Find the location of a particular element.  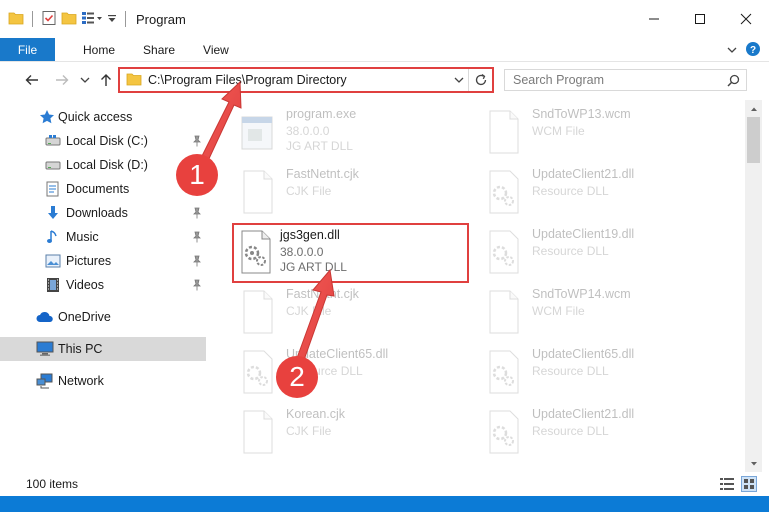

back-arrow-icon is located at coordinates (31, 80).